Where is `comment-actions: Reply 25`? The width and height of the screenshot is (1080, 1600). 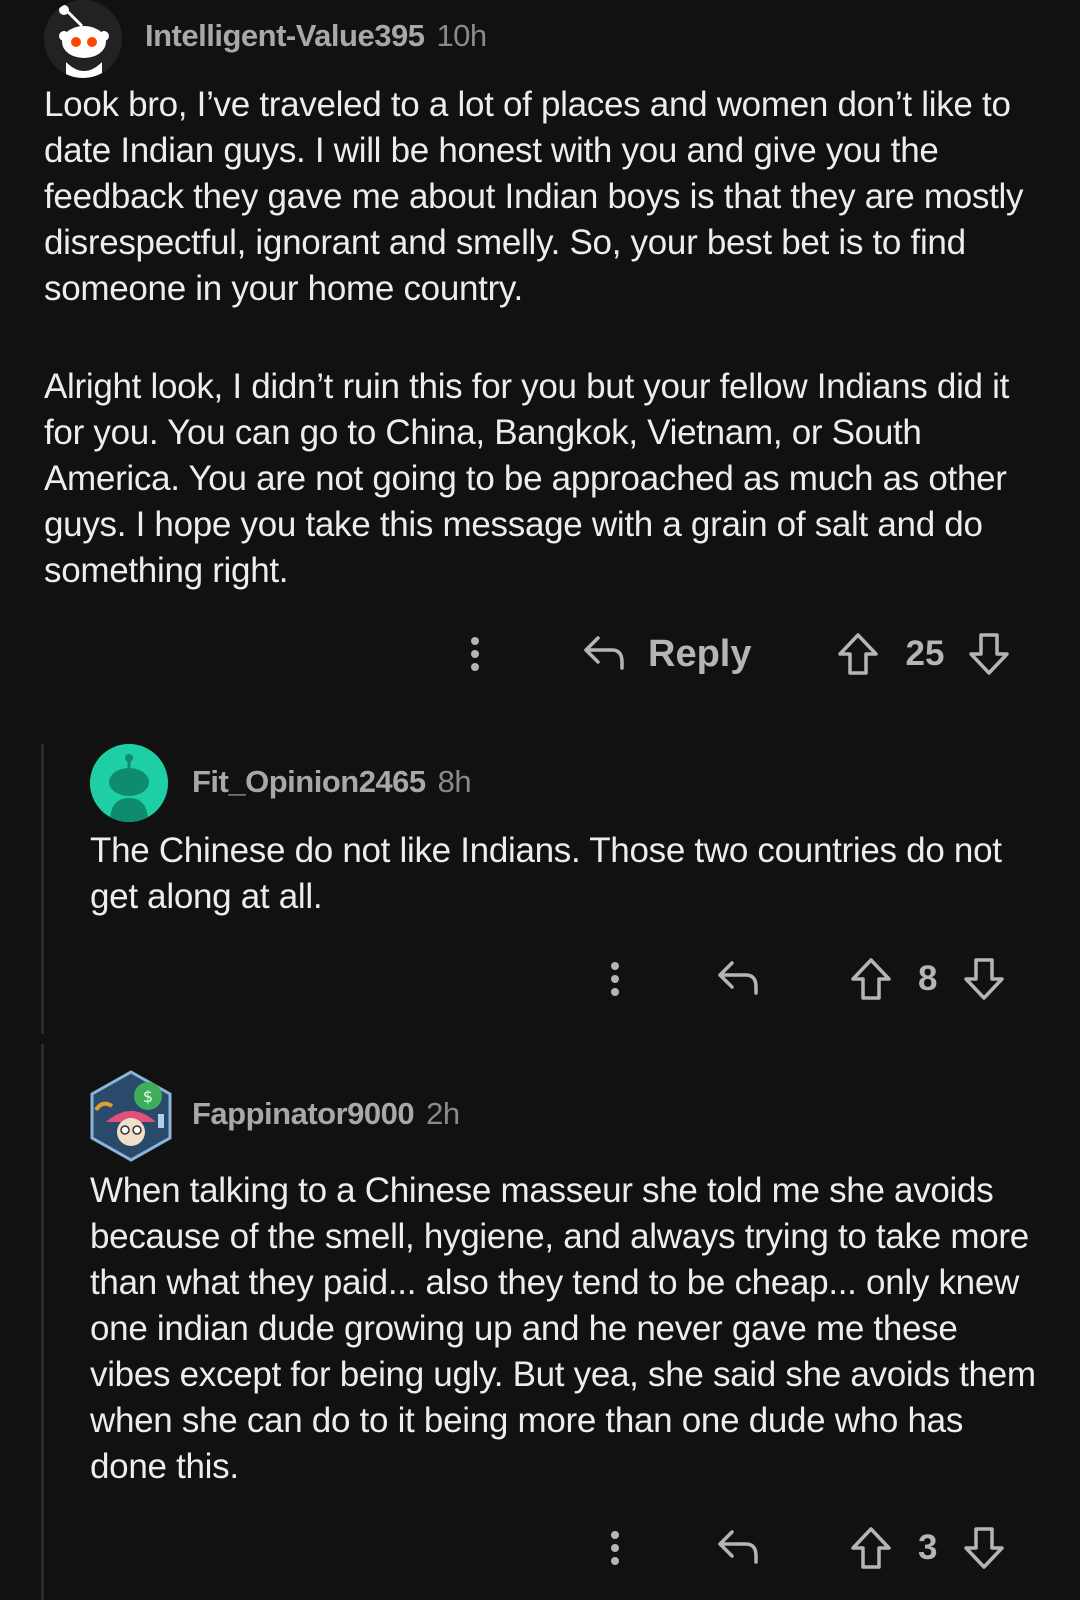 comment-actions: Reply 25 is located at coordinates (750, 654).